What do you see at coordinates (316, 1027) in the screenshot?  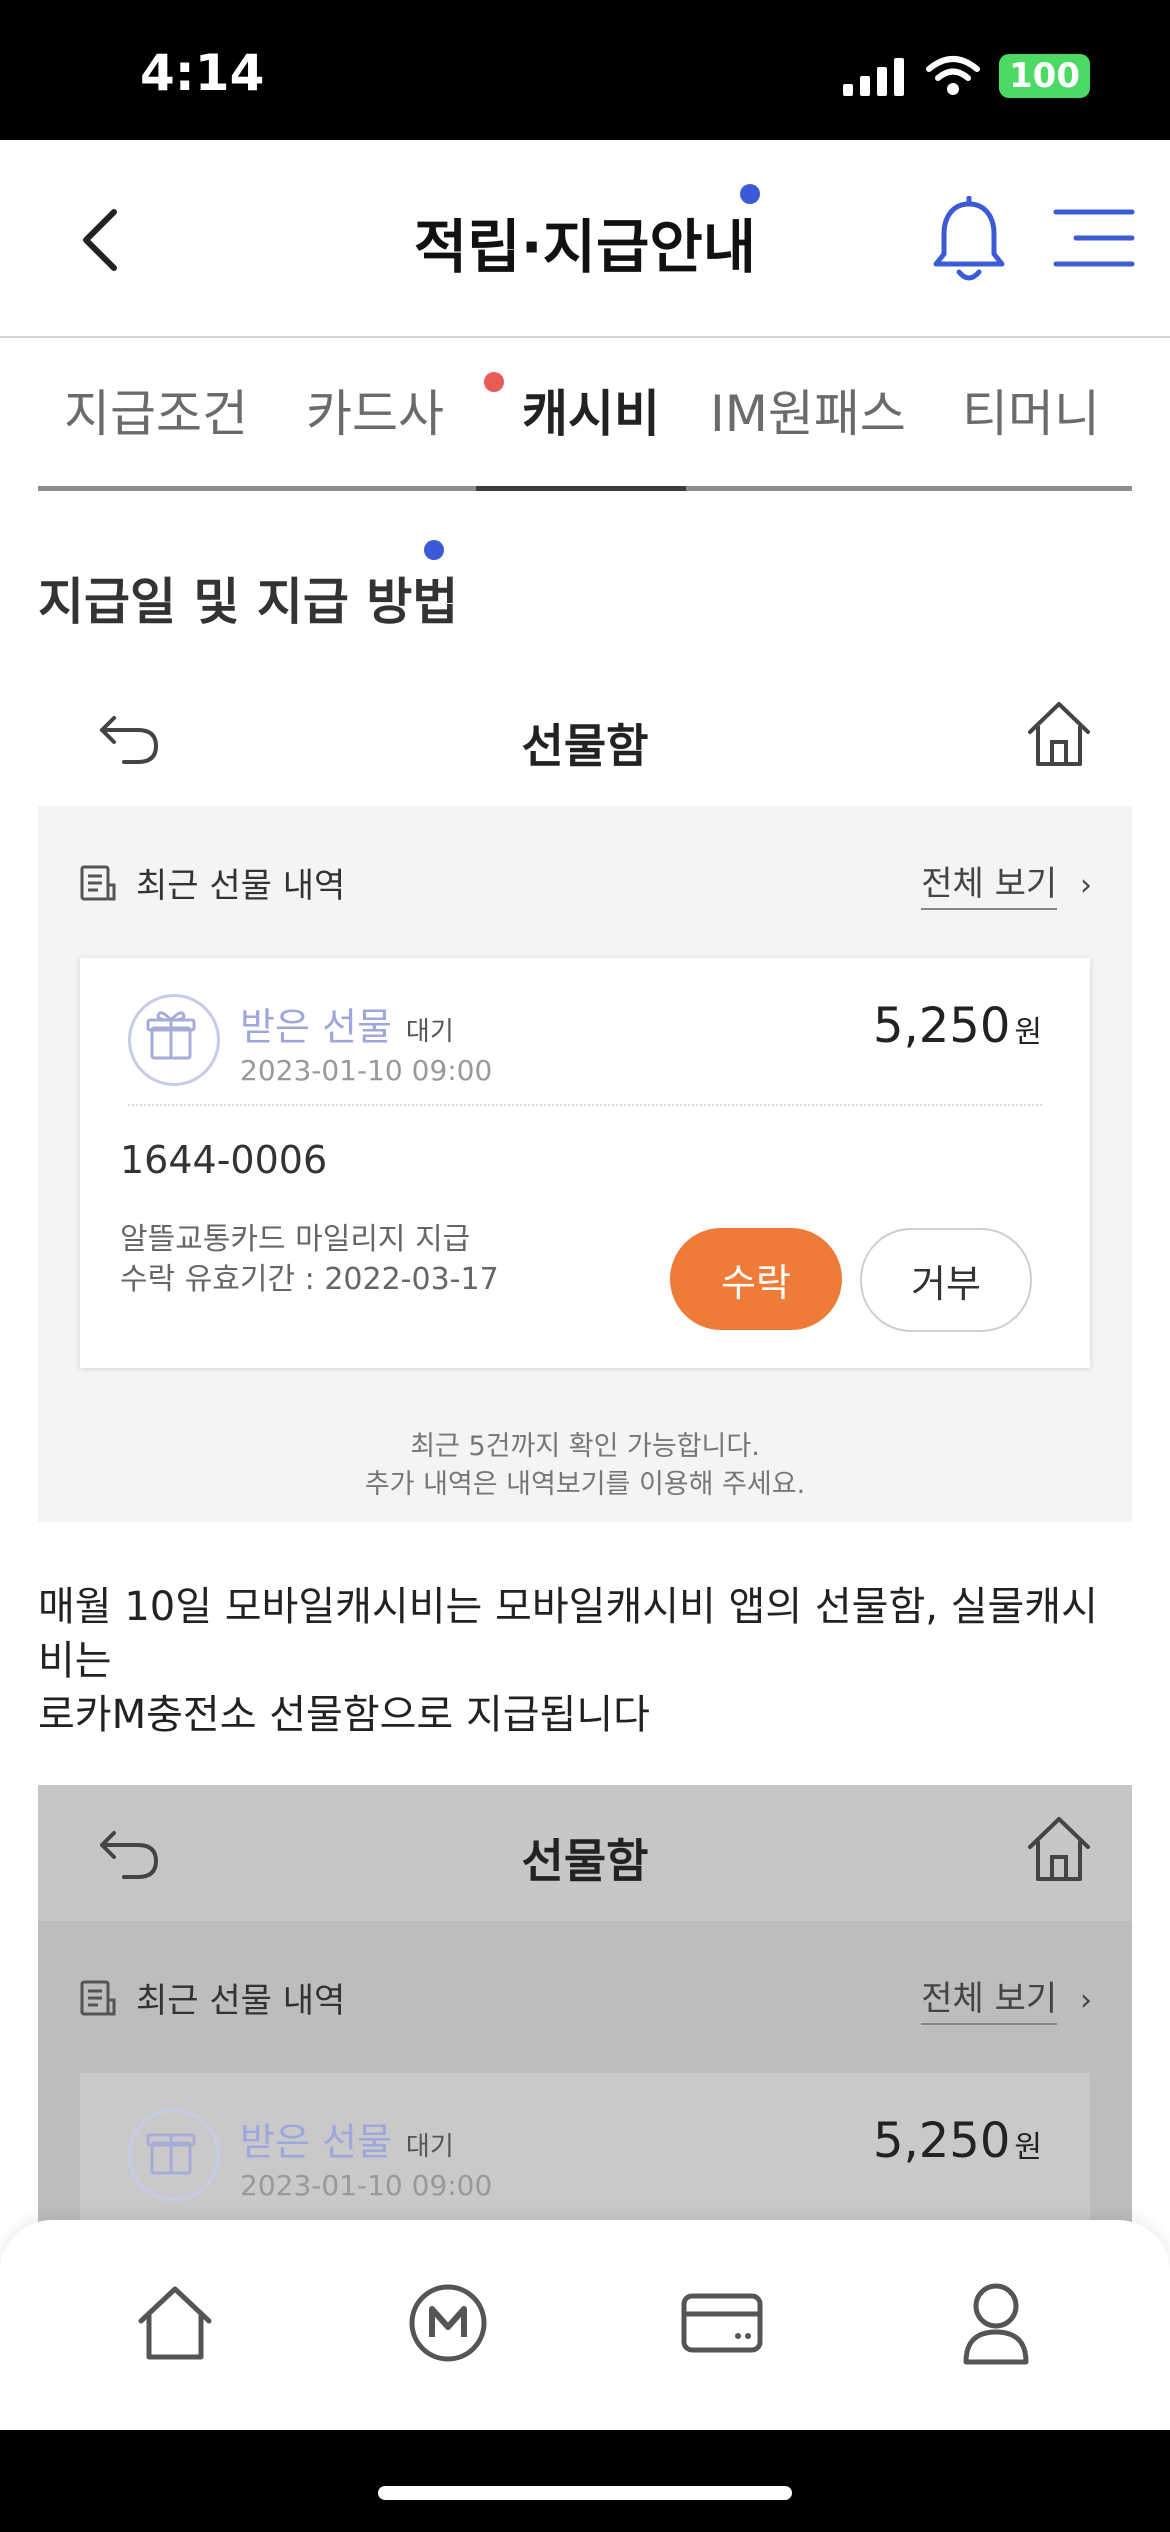 I see `gift-title: 받은 선물` at bounding box center [316, 1027].